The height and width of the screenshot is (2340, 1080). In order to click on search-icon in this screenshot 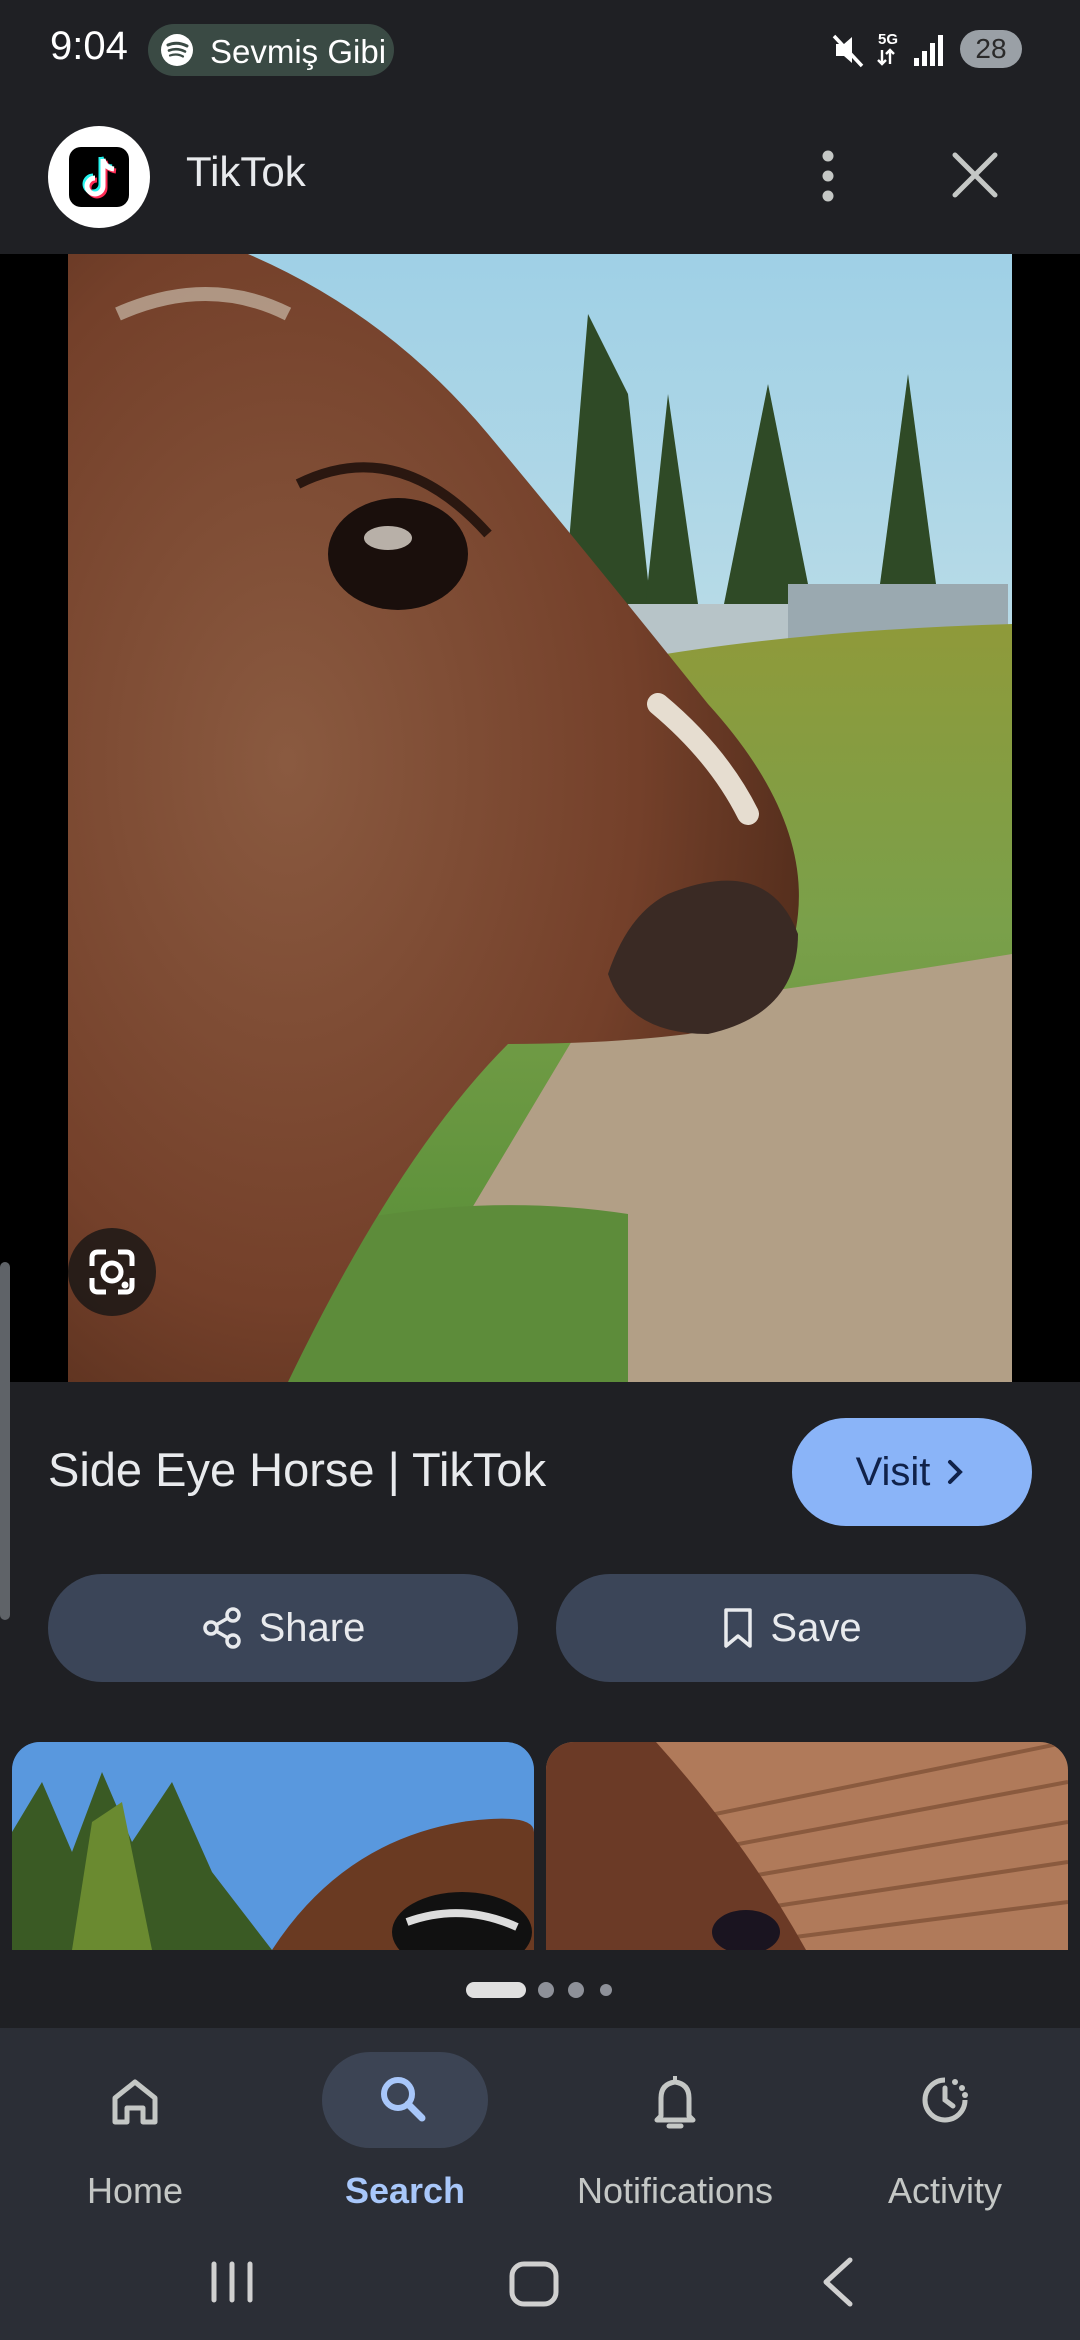, I will do `click(403, 2099)`.